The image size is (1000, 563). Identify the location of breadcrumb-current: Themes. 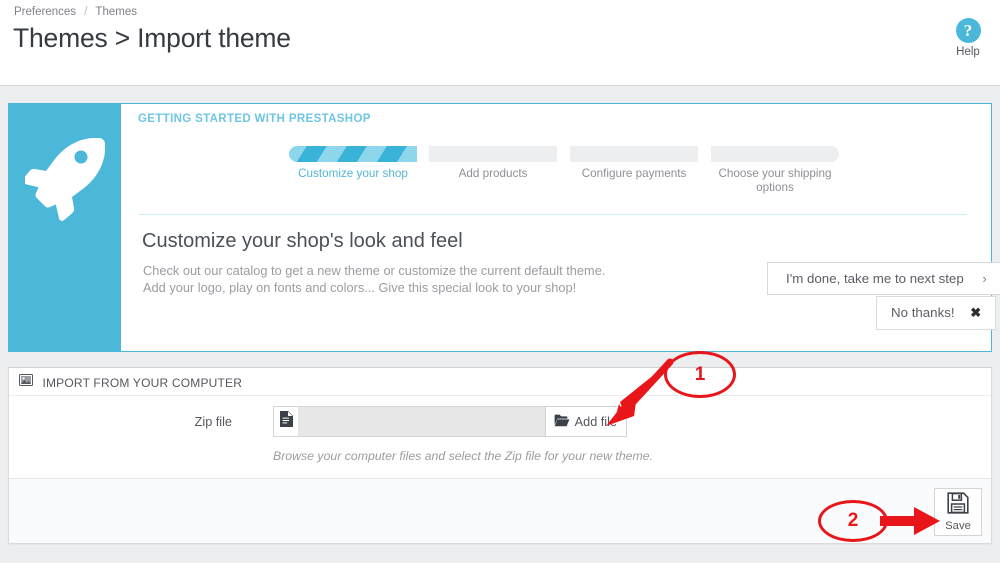
(116, 12).